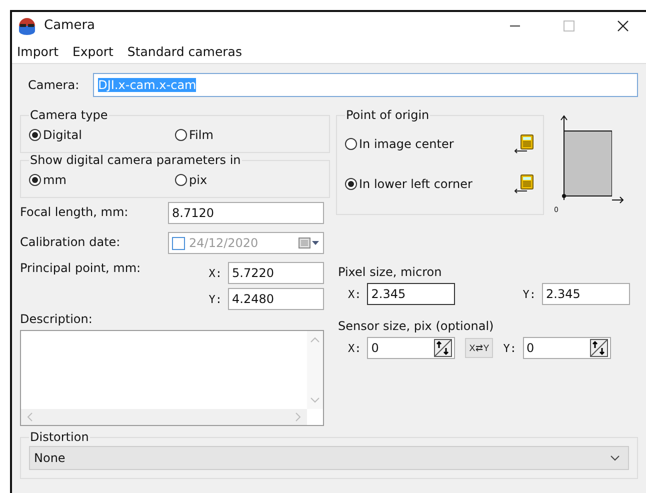  What do you see at coordinates (81, 269) in the screenshot?
I see `principal-point-label: Principal point, mm:` at bounding box center [81, 269].